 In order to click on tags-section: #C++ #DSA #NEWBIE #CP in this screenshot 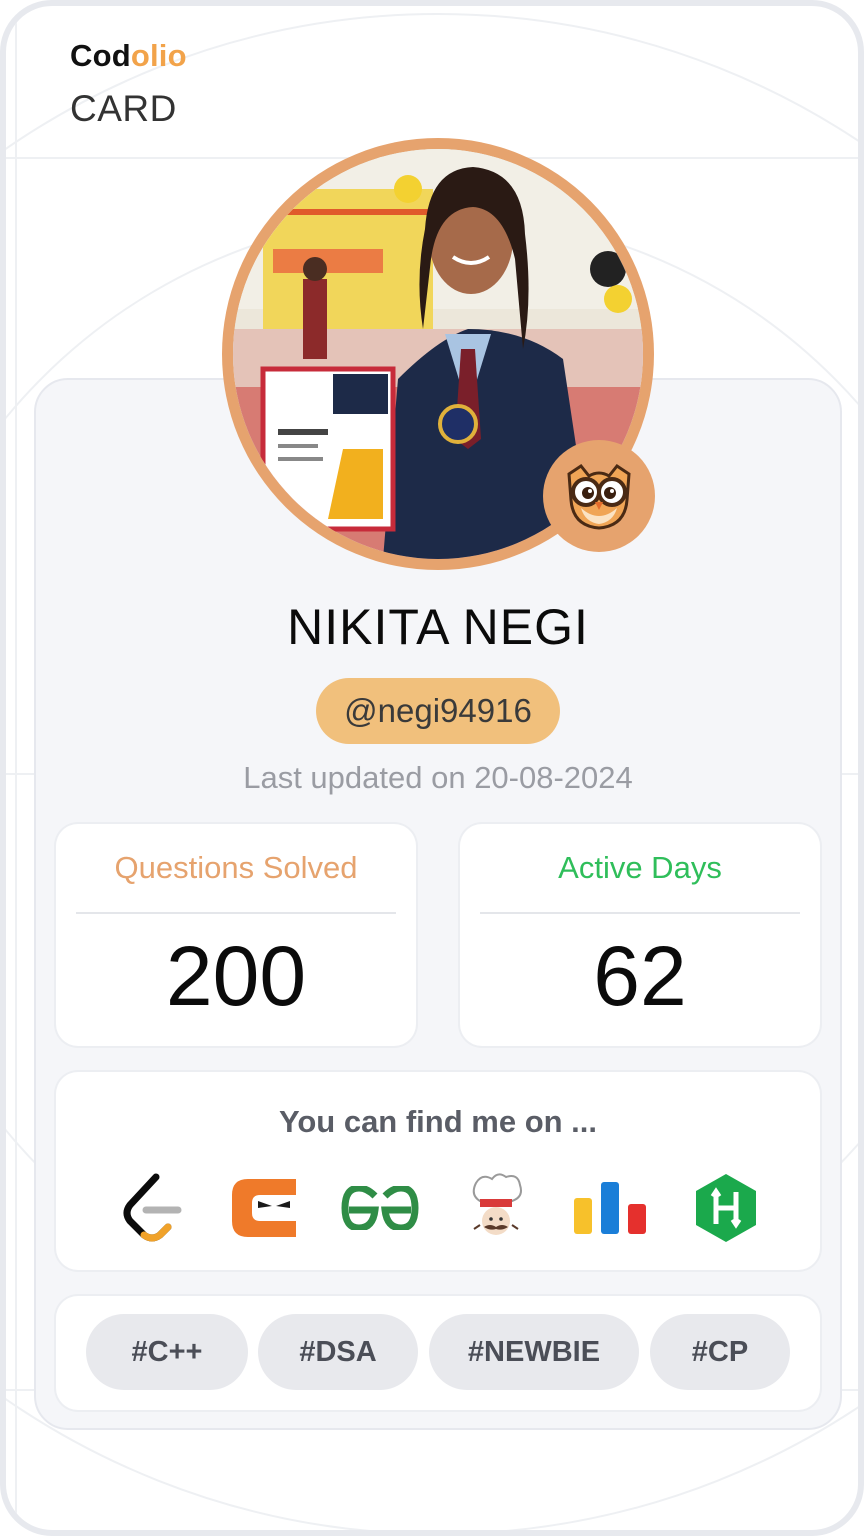, I will do `click(438, 1353)`.